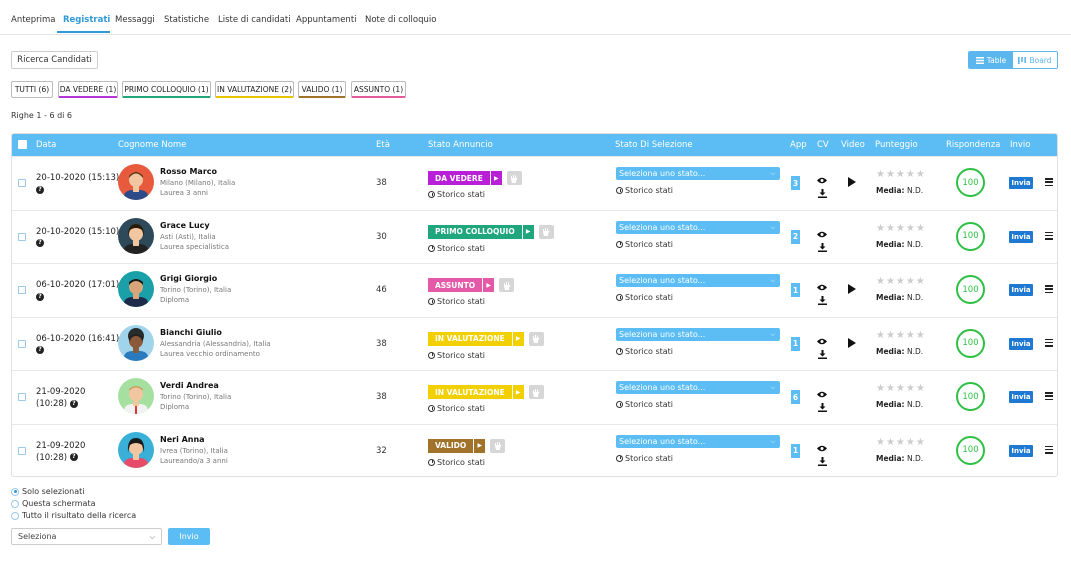 This screenshot has height=561, width=1071. What do you see at coordinates (33, 20) in the screenshot?
I see `tab-anteprima: Anteprima` at bounding box center [33, 20].